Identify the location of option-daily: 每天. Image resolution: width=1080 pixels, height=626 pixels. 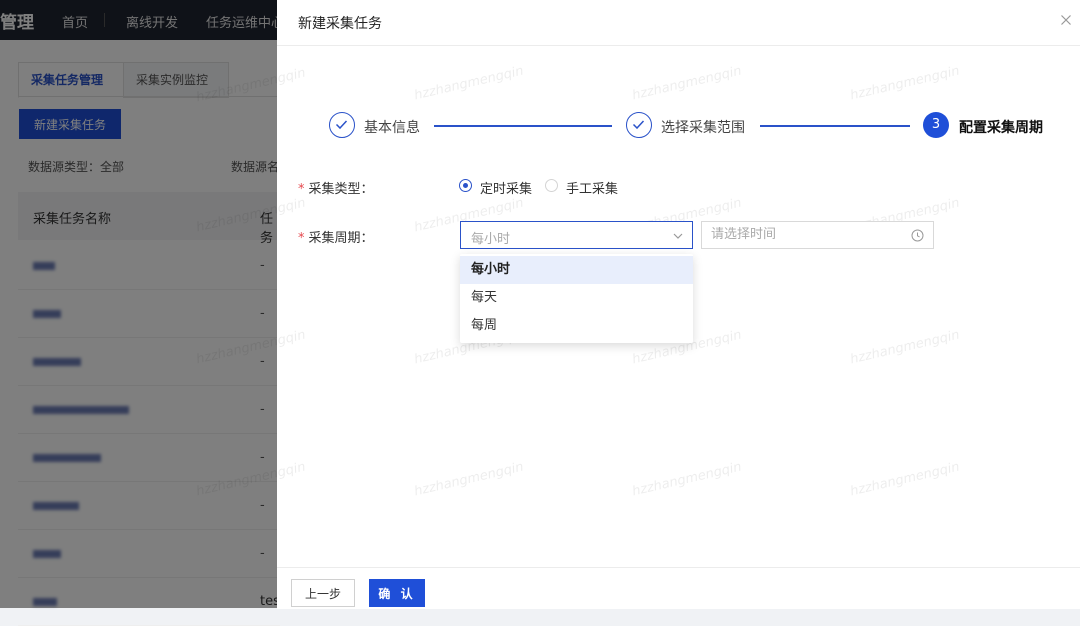
(576, 298).